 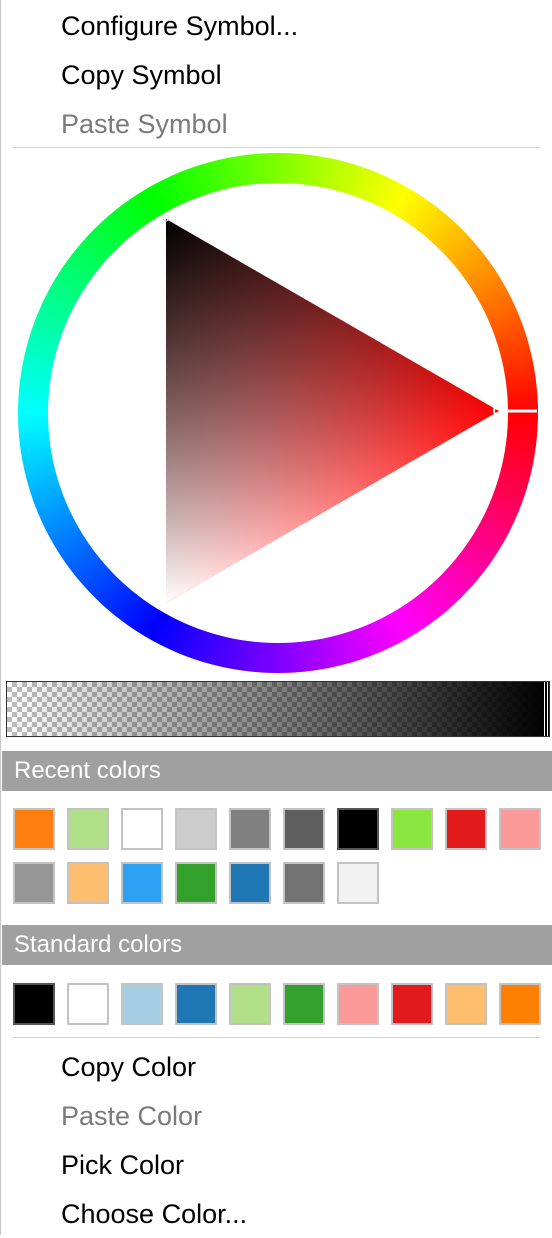 What do you see at coordinates (132, 1116) in the screenshot?
I see `paste-color-item: Paste Color` at bounding box center [132, 1116].